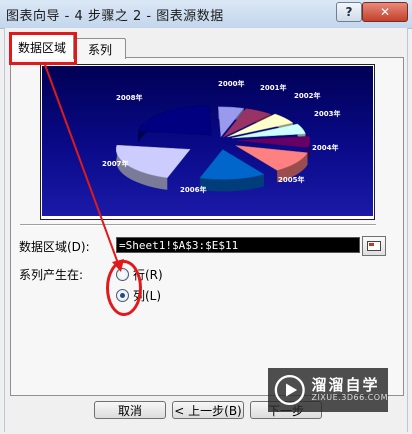  What do you see at coordinates (147, 296) in the screenshot?
I see `radio-columns-label: 列(L)` at bounding box center [147, 296].